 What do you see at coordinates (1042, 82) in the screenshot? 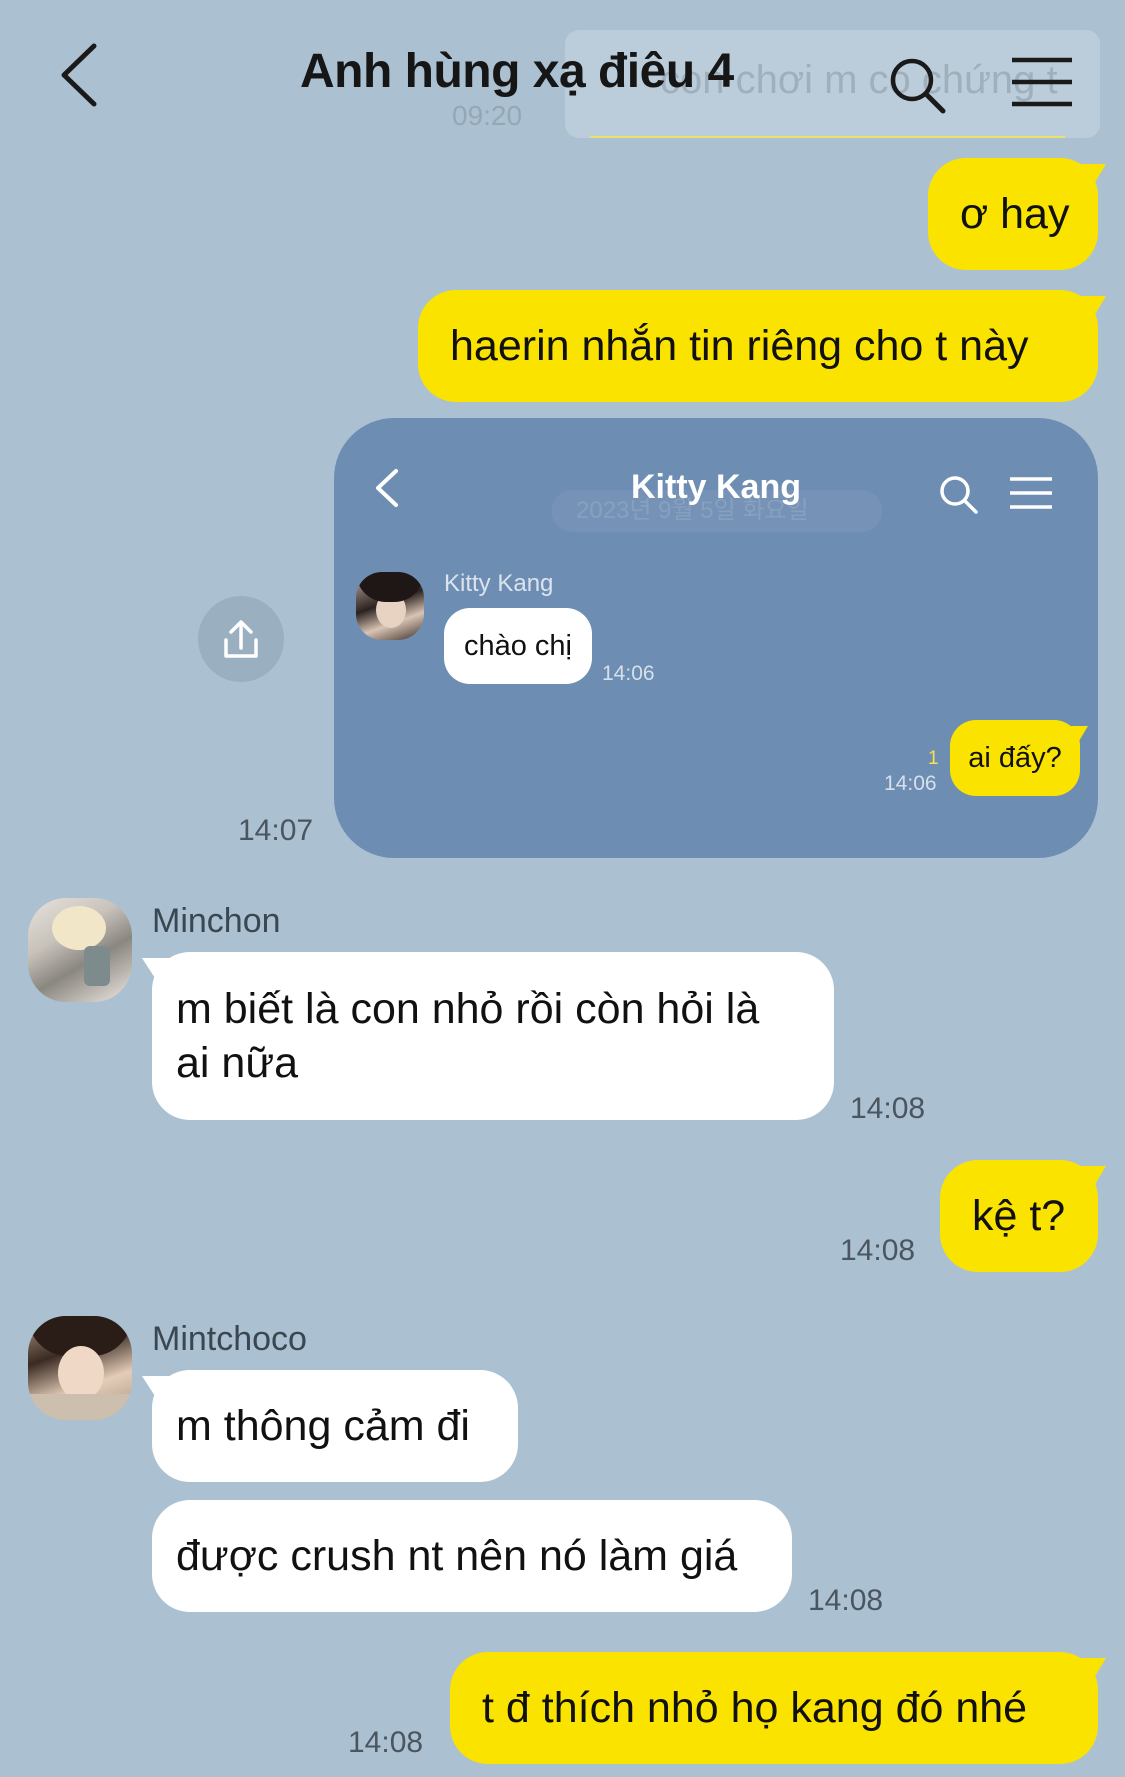
I see `hamburger-menu-icon` at bounding box center [1042, 82].